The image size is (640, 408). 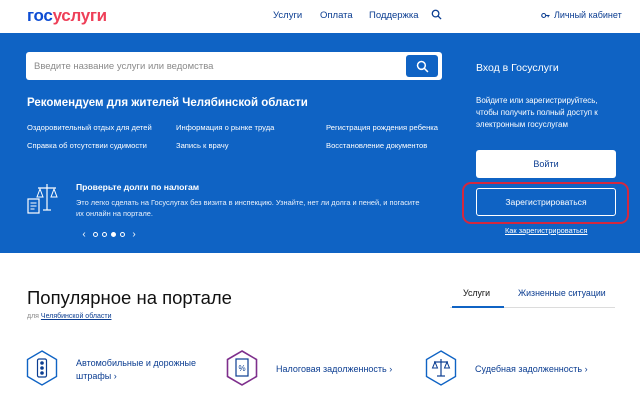 I want to click on popular-title: Популярное на портале, so click(x=129, y=297).